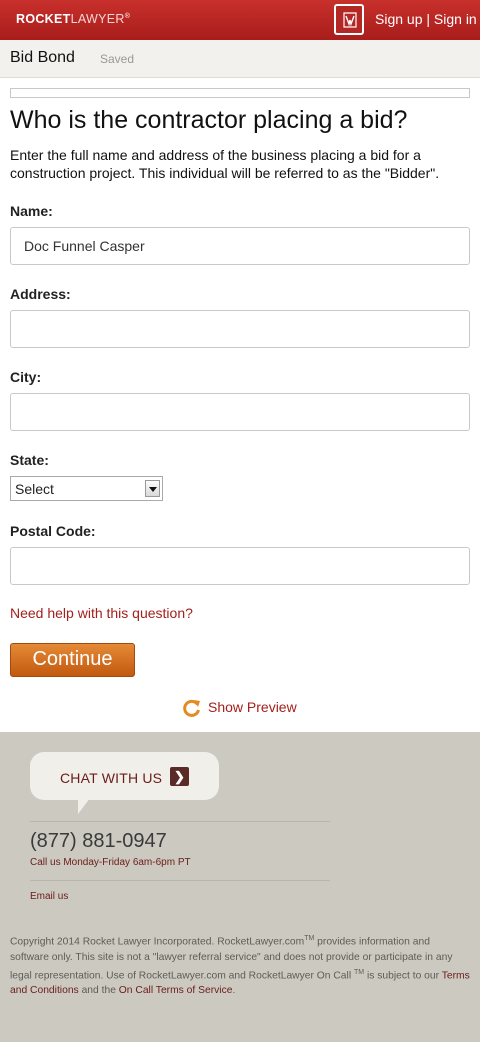  What do you see at coordinates (179, 776) in the screenshot?
I see `chevron-right-icon: ❯` at bounding box center [179, 776].